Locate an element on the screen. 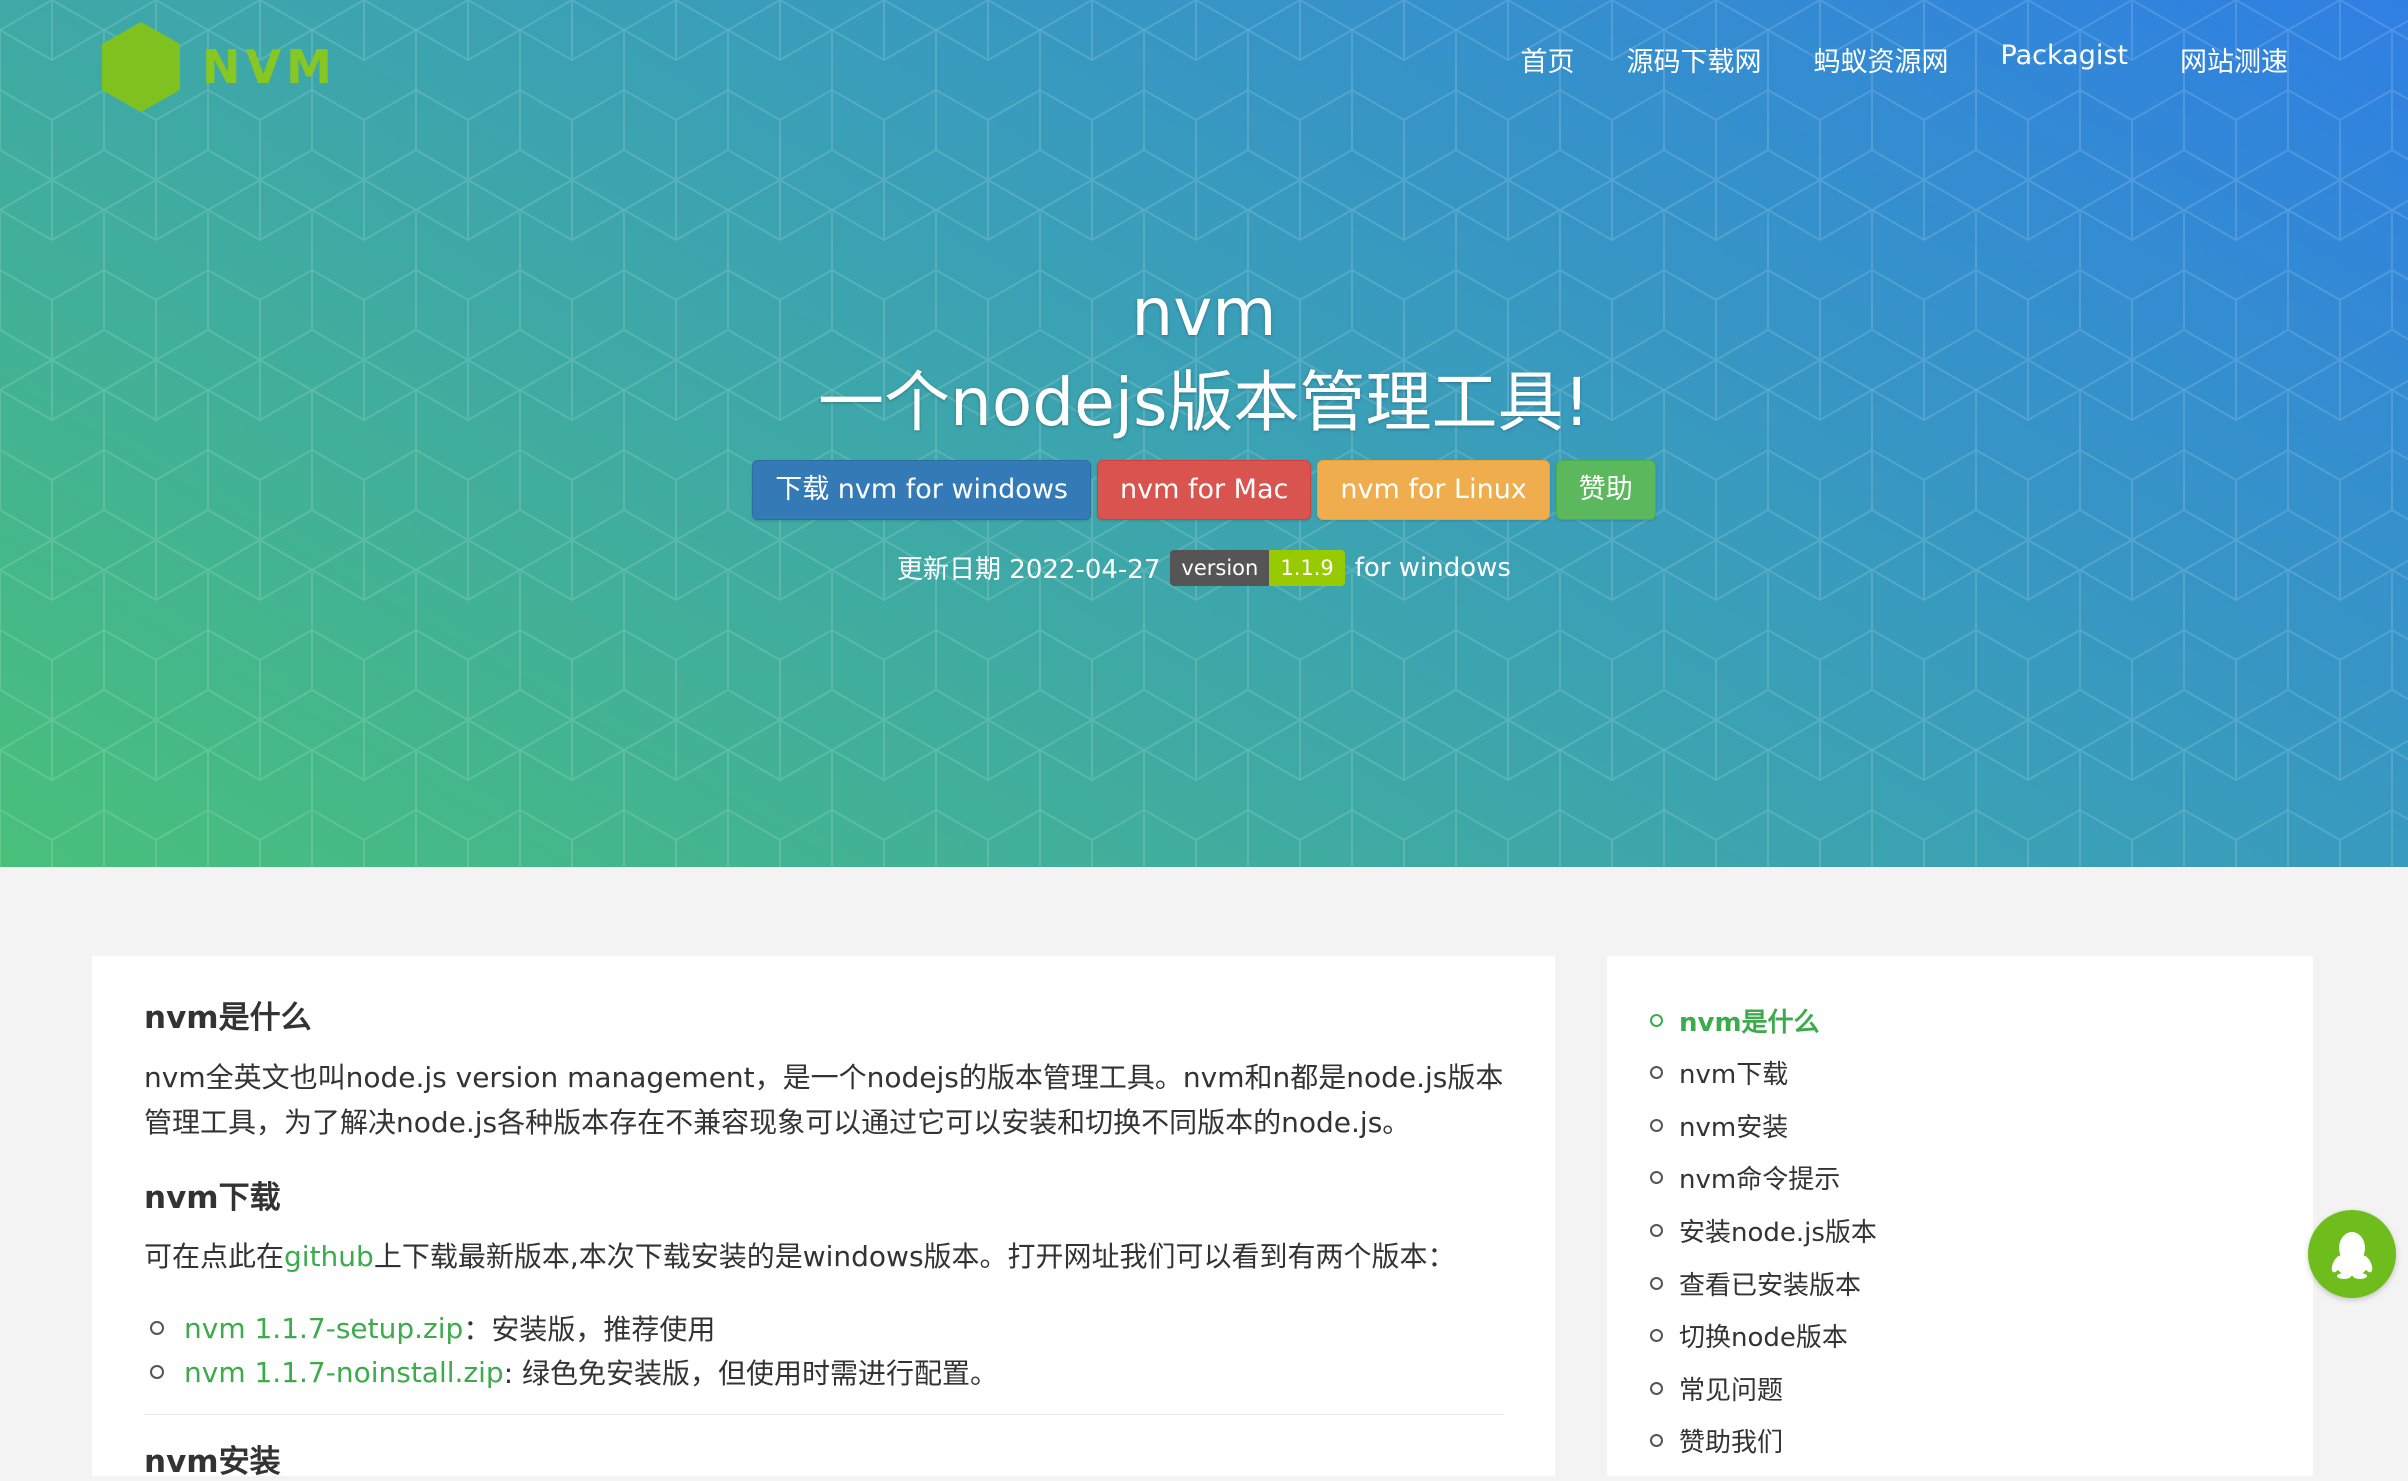  toc-item-install: nvm安装 is located at coordinates (1719, 1125).